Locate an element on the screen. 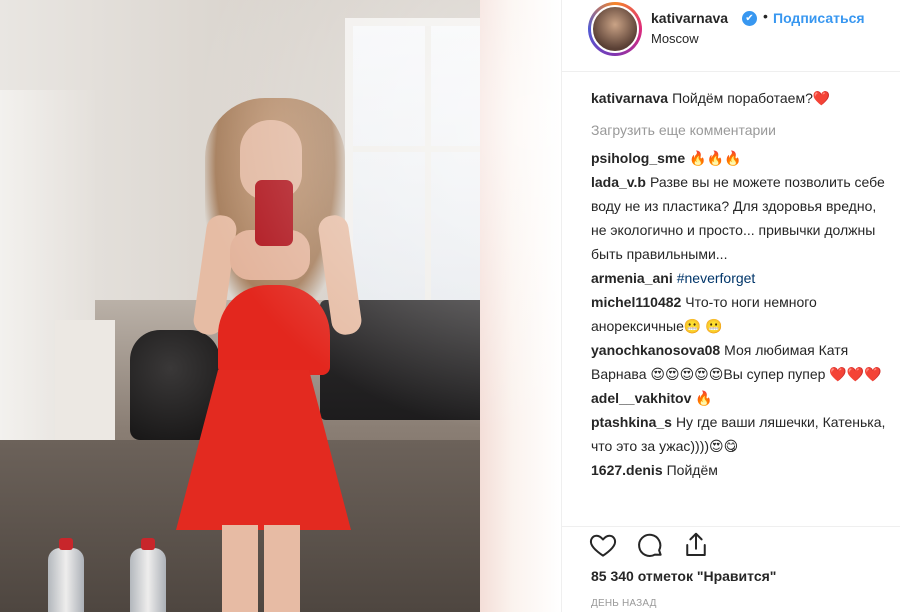 Image resolution: width=900 pixels, height=612 pixels. comment-username: lada_v.b is located at coordinates (618, 182).